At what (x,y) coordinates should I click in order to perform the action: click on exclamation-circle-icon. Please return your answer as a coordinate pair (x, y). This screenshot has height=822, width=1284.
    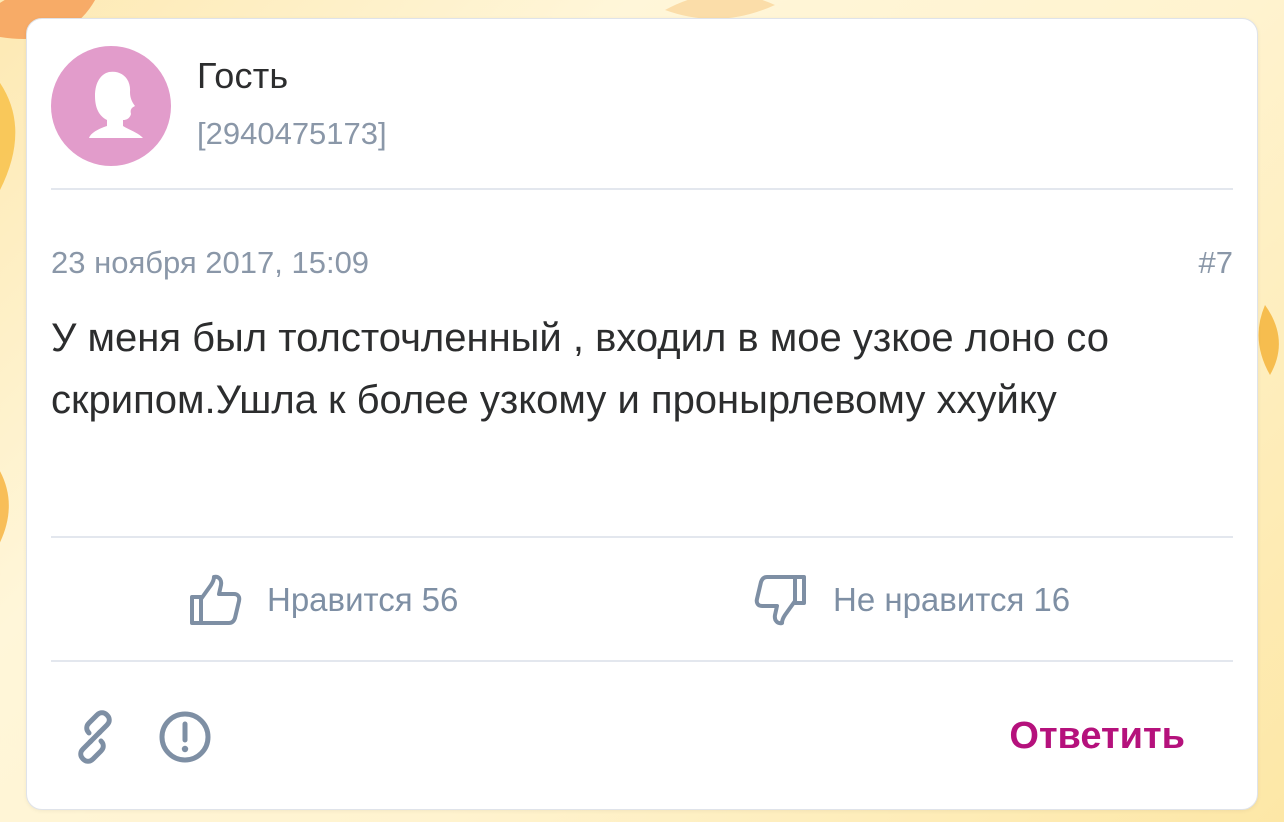
    Looking at the image, I should click on (185, 737).